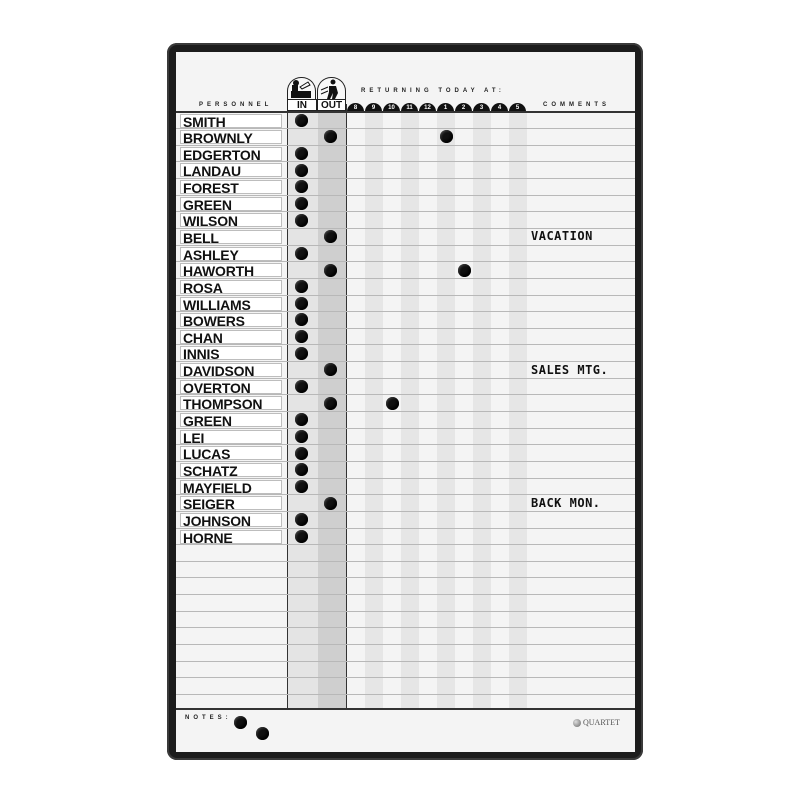 This screenshot has width=800, height=800. Describe the element at coordinates (231, 187) in the screenshot. I see `personnel-name: FOREST` at that location.